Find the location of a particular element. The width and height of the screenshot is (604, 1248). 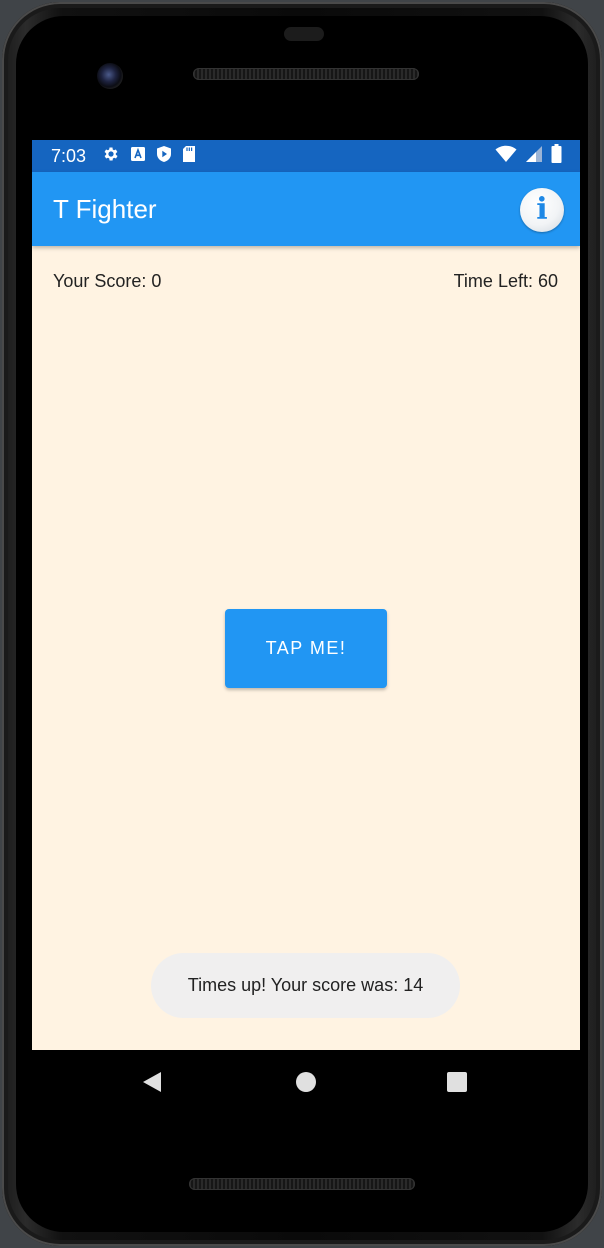

status-icons-left is located at coordinates (149, 156).